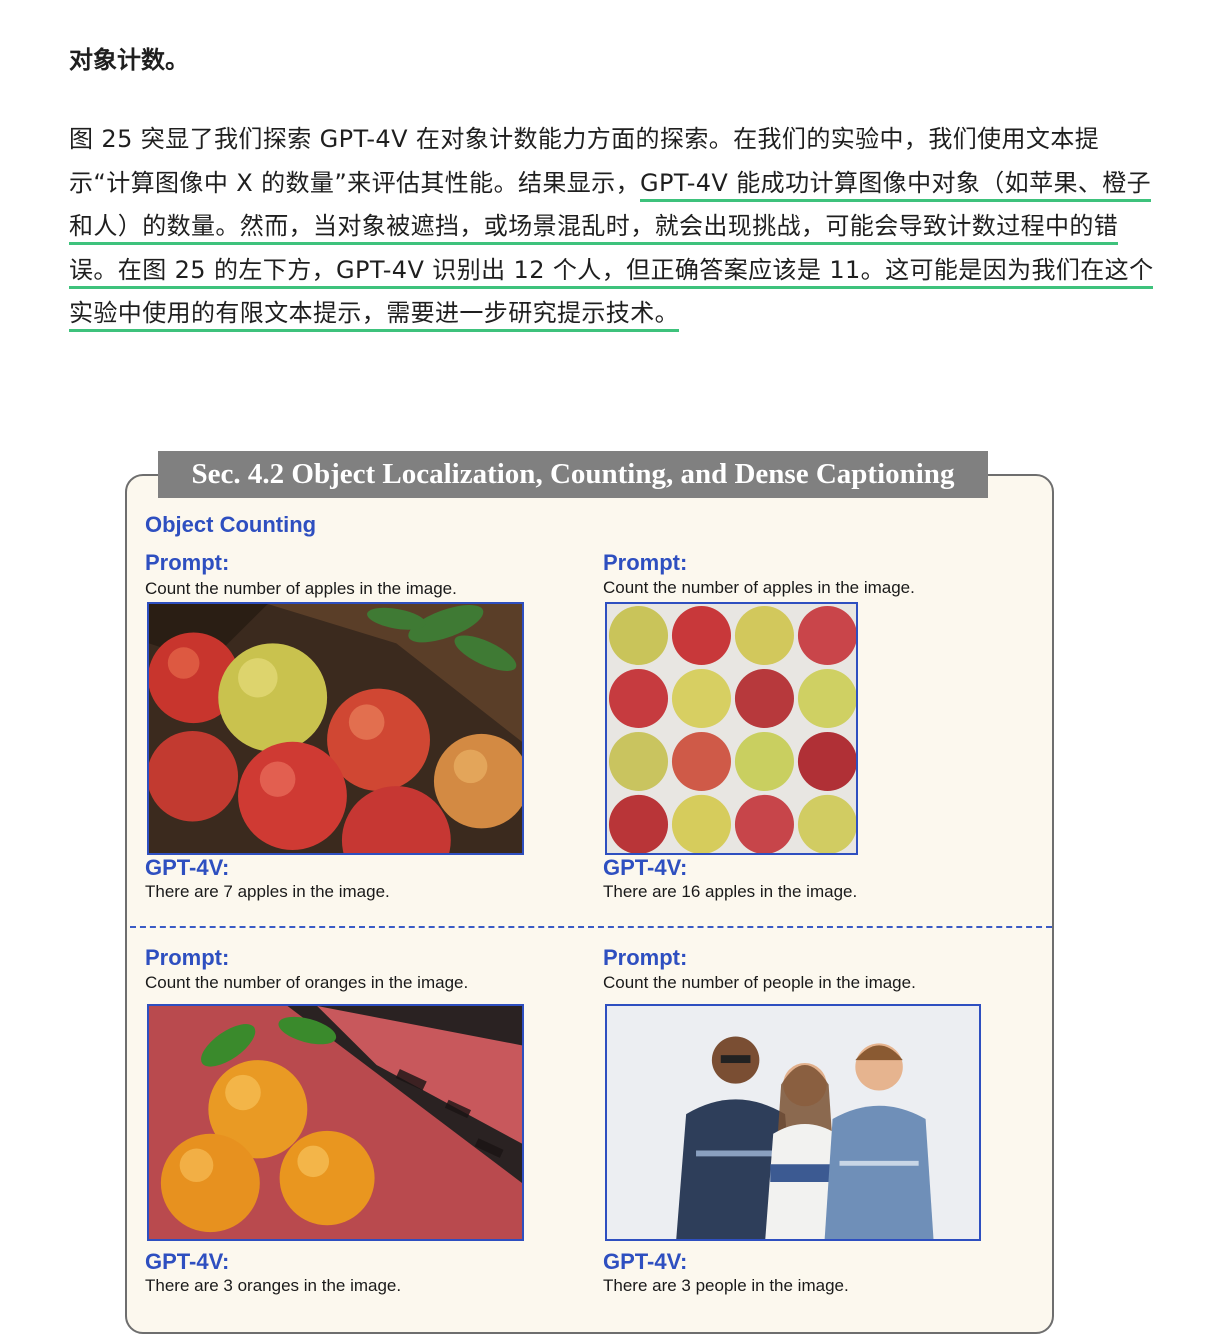  What do you see at coordinates (273, 1285) in the screenshot?
I see `answer-text: There are 3 oranges in the image.` at bounding box center [273, 1285].